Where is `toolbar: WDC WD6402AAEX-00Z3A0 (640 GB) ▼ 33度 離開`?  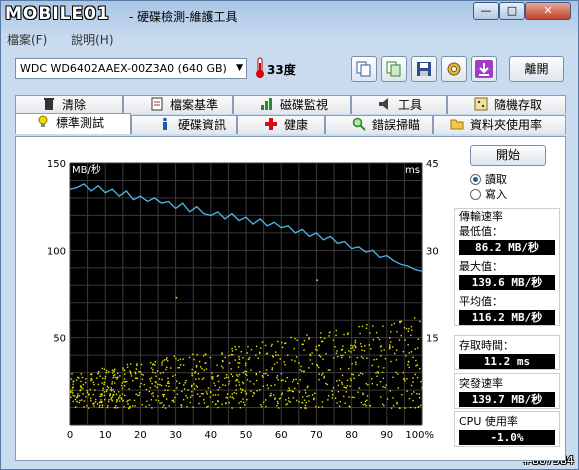 toolbar: WDC WD6402AAEX-00Z3A0 (640 GB) ▼ 33度 離開 is located at coordinates (289, 70).